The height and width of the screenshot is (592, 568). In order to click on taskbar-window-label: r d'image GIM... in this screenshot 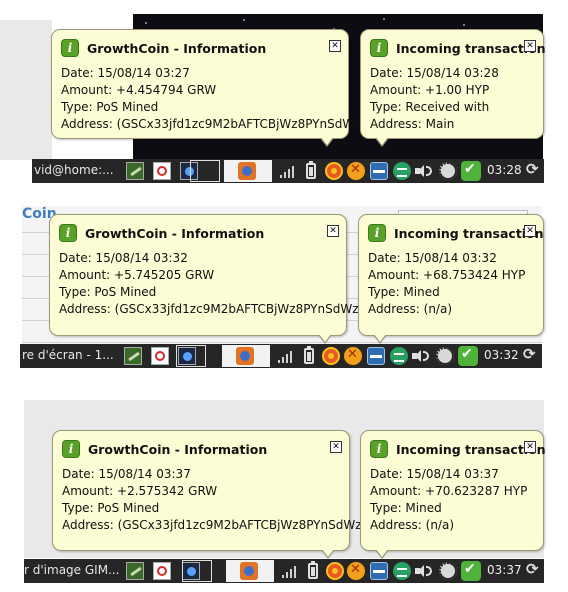, I will do `click(72, 570)`.